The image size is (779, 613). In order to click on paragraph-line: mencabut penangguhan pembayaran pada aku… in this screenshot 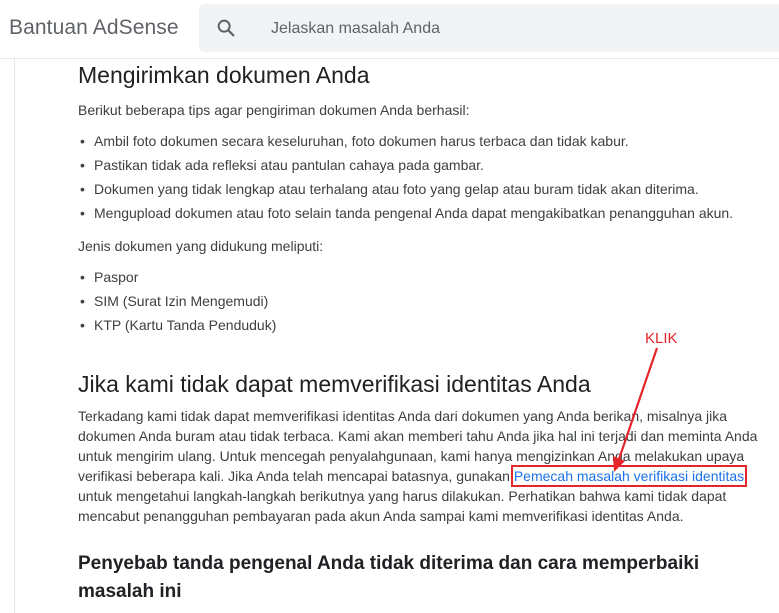, I will do `click(381, 516)`.